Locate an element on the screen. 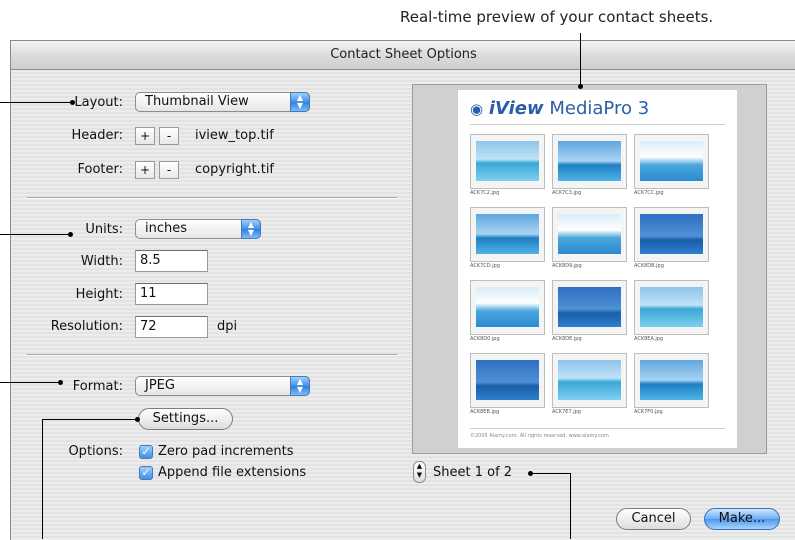 The width and height of the screenshot is (795, 540). logo-brand: iView is located at coordinates (516, 108).